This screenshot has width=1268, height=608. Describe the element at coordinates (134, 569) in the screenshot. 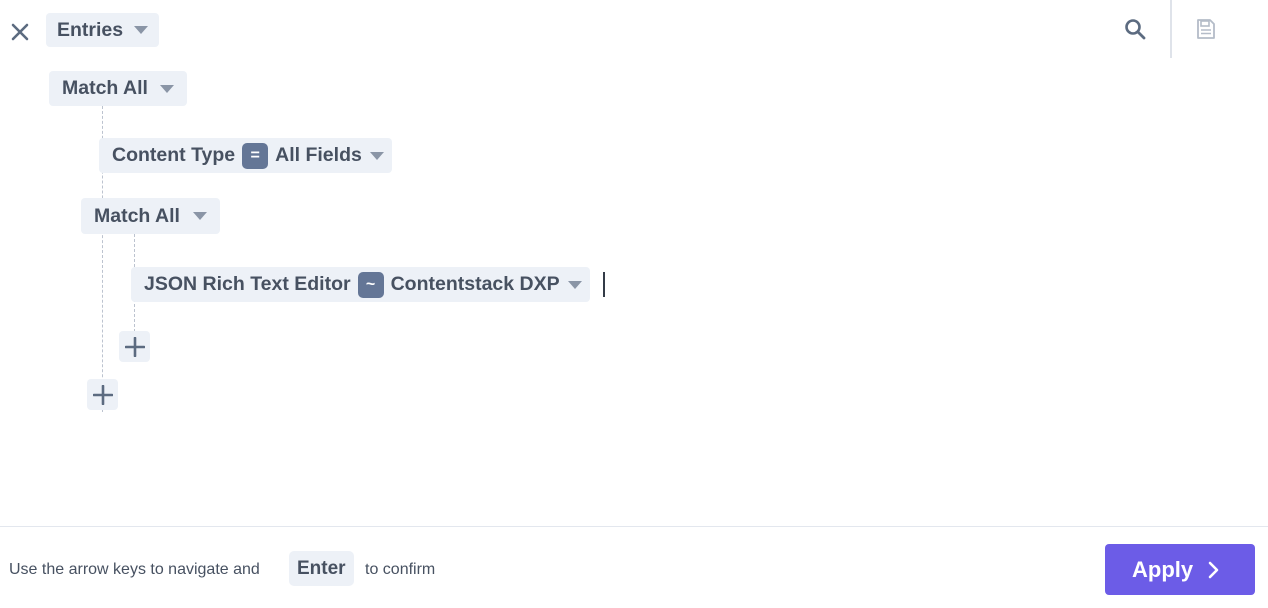

I see `keyboard-hint-prefix: Use the arrow keys to navigate and` at that location.